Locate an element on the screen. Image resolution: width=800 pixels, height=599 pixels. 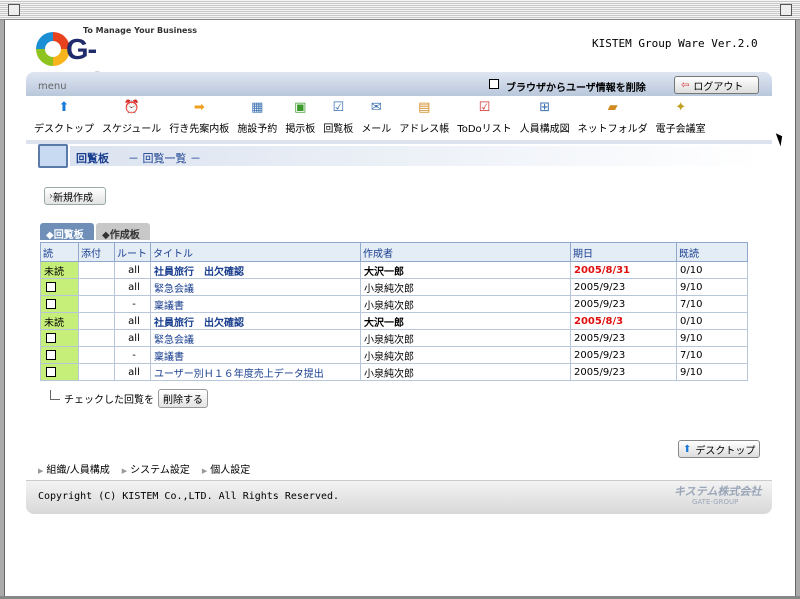
nav-item-10: ▰ ネットフォルダ is located at coordinates (613, 119).